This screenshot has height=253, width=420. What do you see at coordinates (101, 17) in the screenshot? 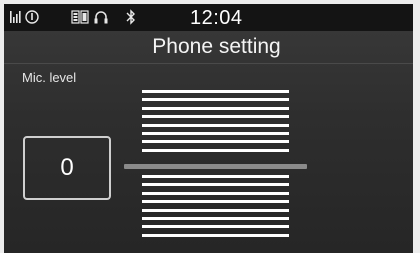
I see `headset-icon` at bounding box center [101, 17].